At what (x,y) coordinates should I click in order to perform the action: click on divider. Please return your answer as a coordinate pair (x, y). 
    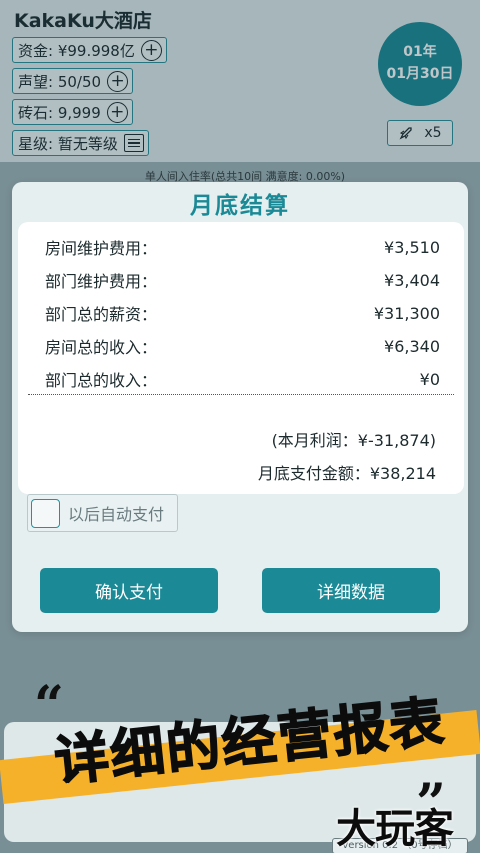
    Looking at the image, I should click on (241, 394).